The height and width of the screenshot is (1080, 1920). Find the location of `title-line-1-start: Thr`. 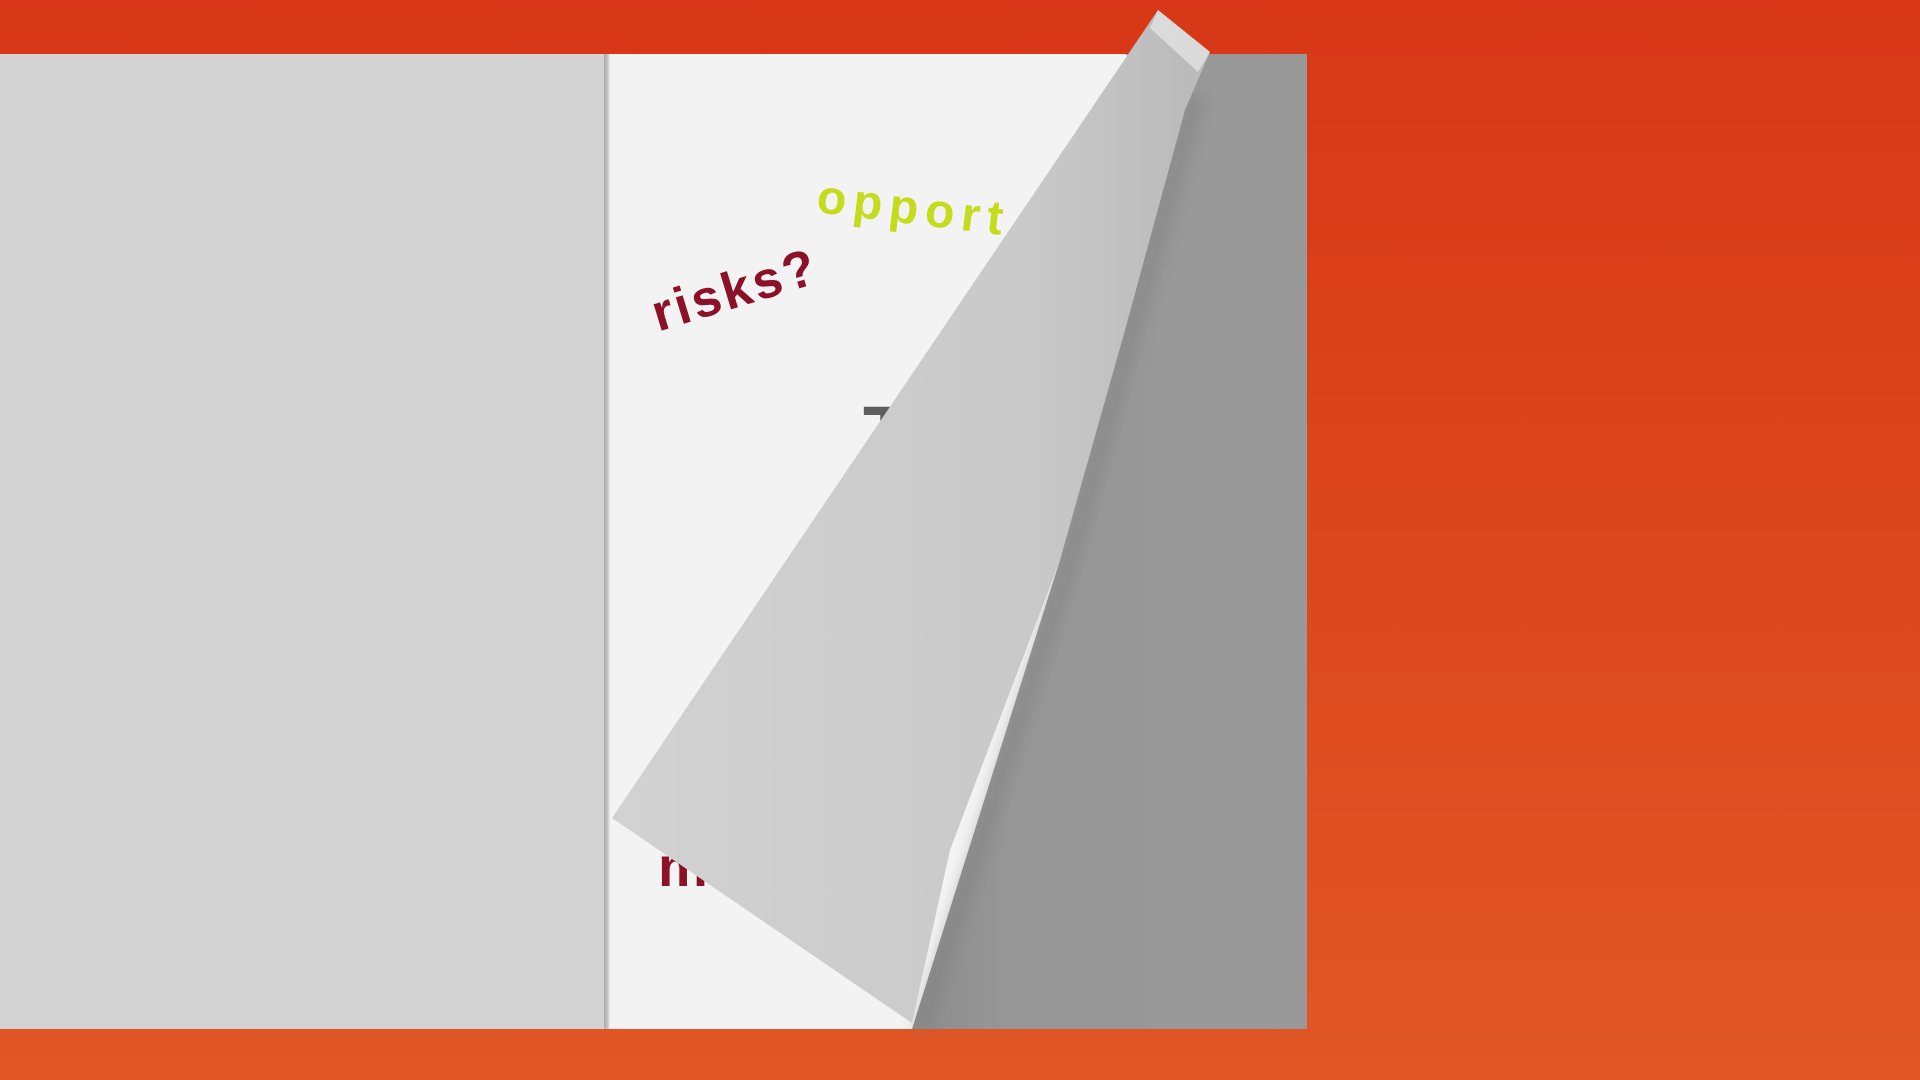

title-line-1-start: Thr is located at coordinates (922, 432).